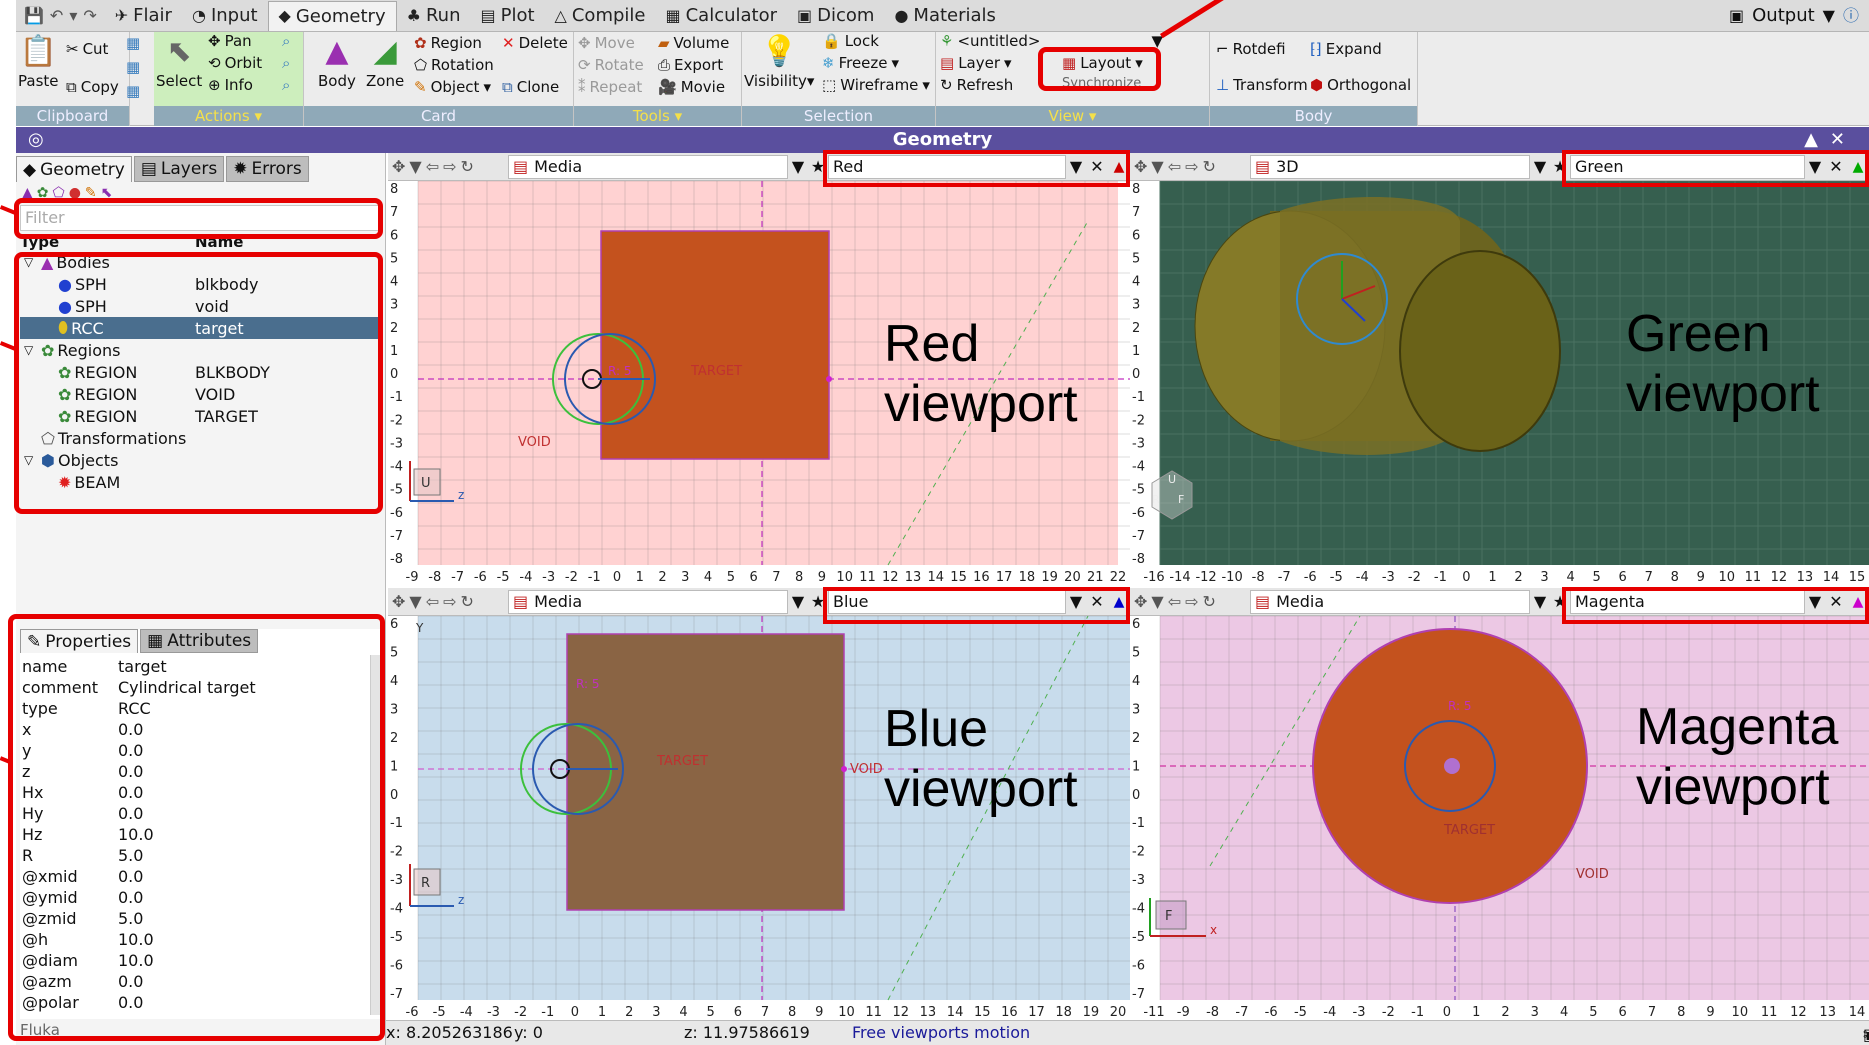 The image size is (1869, 1045). I want to click on tree-row: ✿ REGION BLKBODY, so click(200, 372).